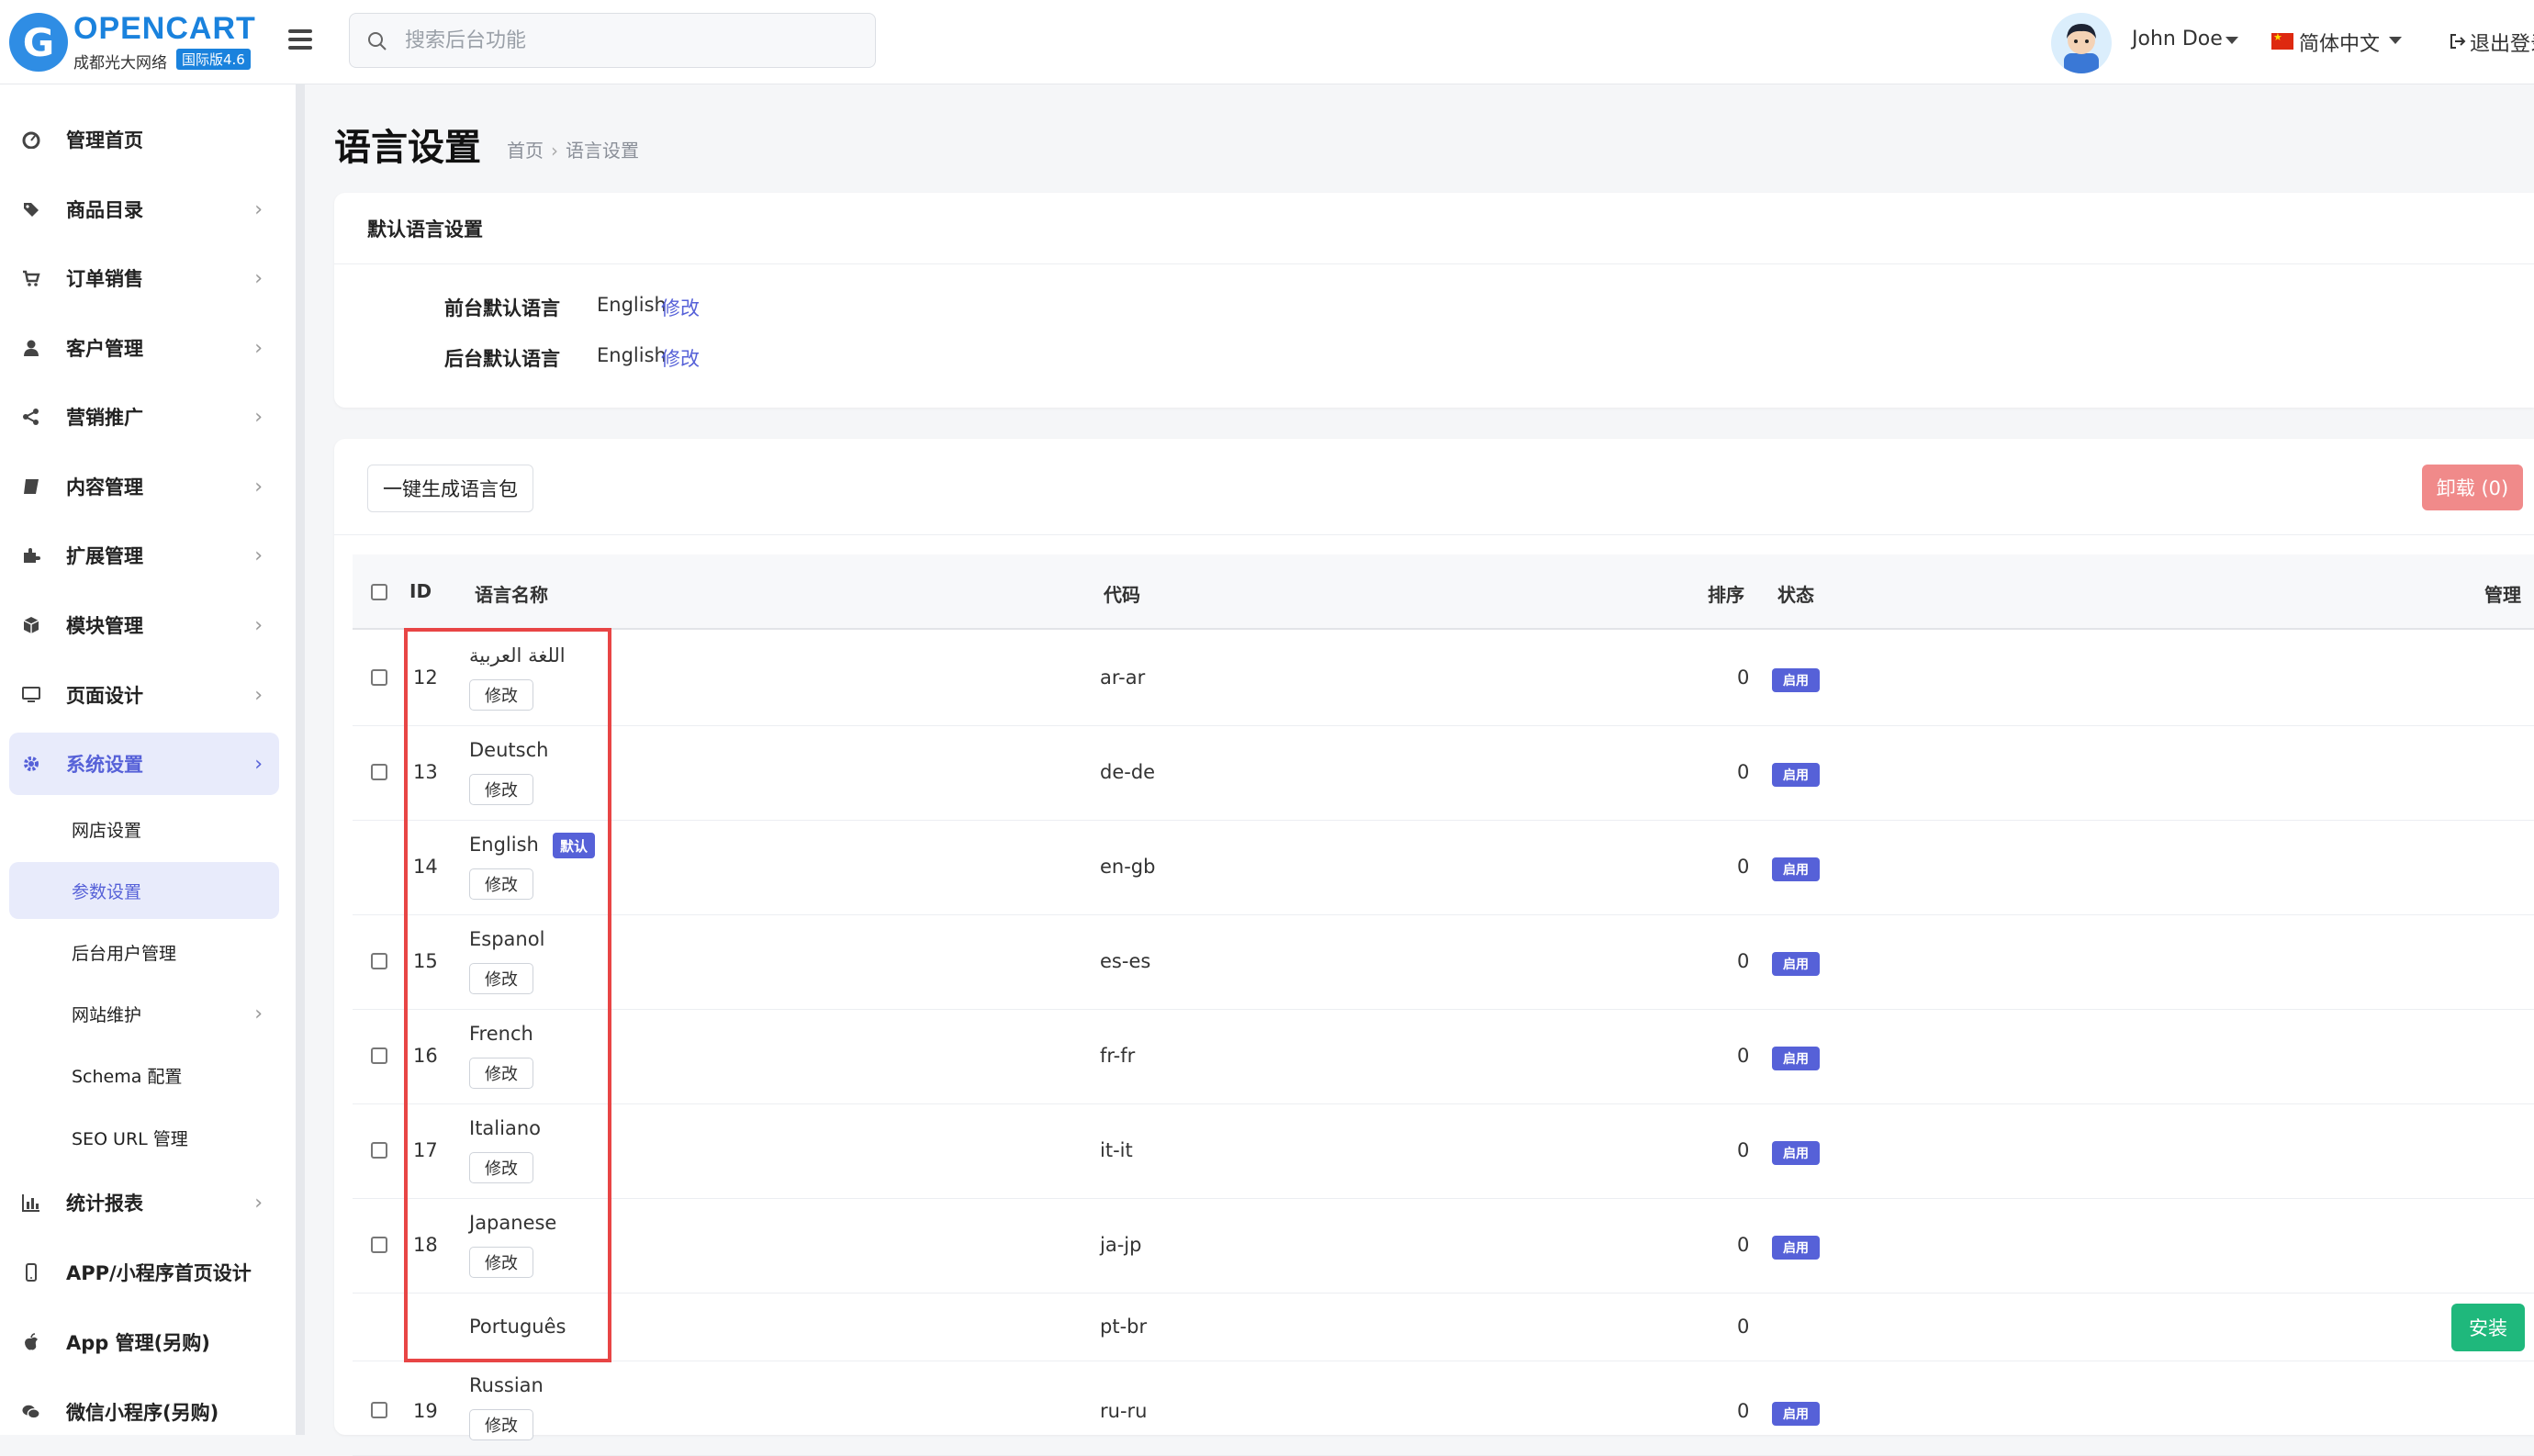 This screenshot has width=2534, height=1456. What do you see at coordinates (1726, 593) in the screenshot?
I see `column-header-sort: 排序` at bounding box center [1726, 593].